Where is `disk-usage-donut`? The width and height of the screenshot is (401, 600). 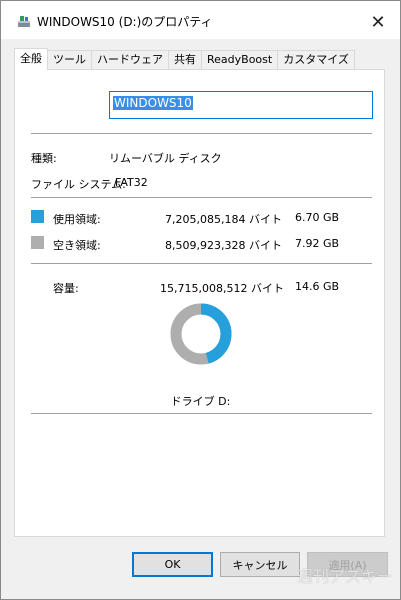
disk-usage-donut is located at coordinates (201, 334).